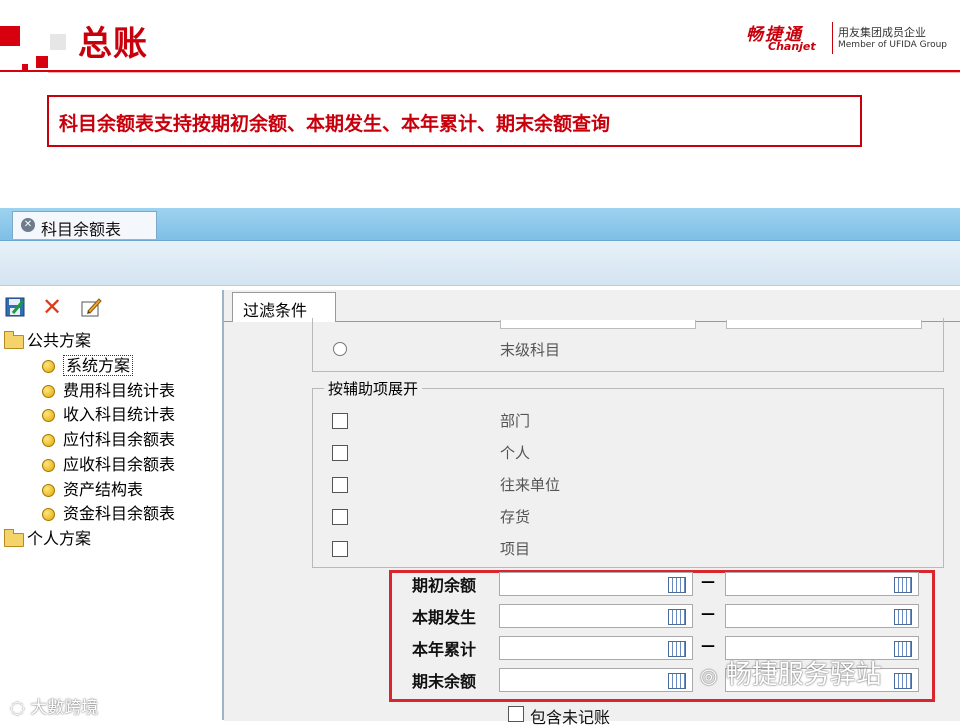  Describe the element at coordinates (515, 517) in the screenshot. I see `checkbox-inventory-label: 存货` at that location.